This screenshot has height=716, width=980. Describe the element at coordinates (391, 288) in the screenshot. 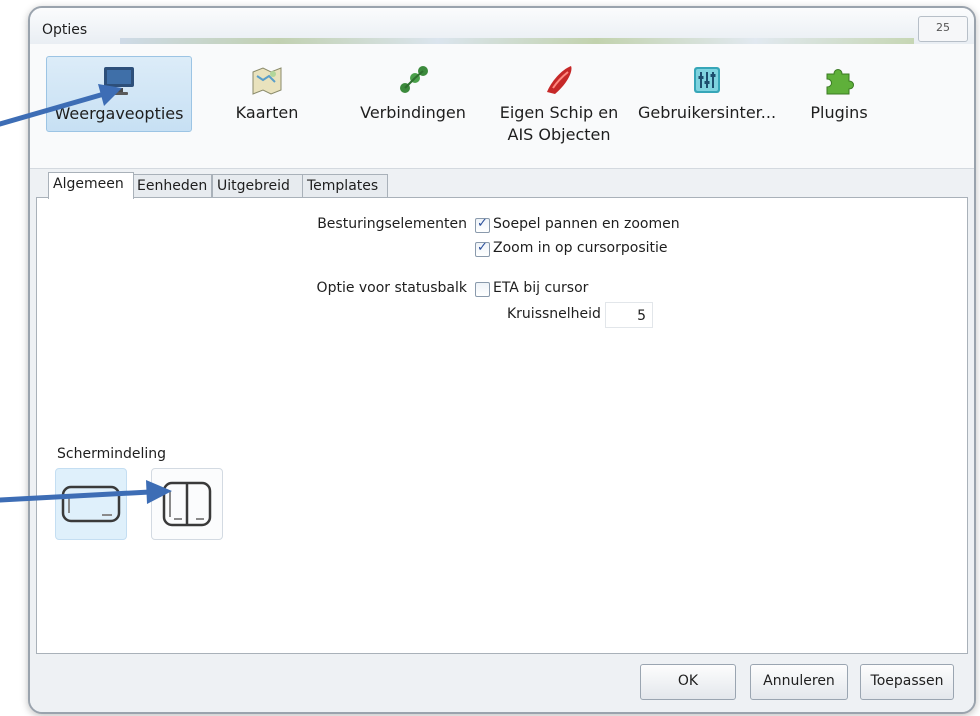

I see `statusbar-label: Optie voor statusbalk` at that location.